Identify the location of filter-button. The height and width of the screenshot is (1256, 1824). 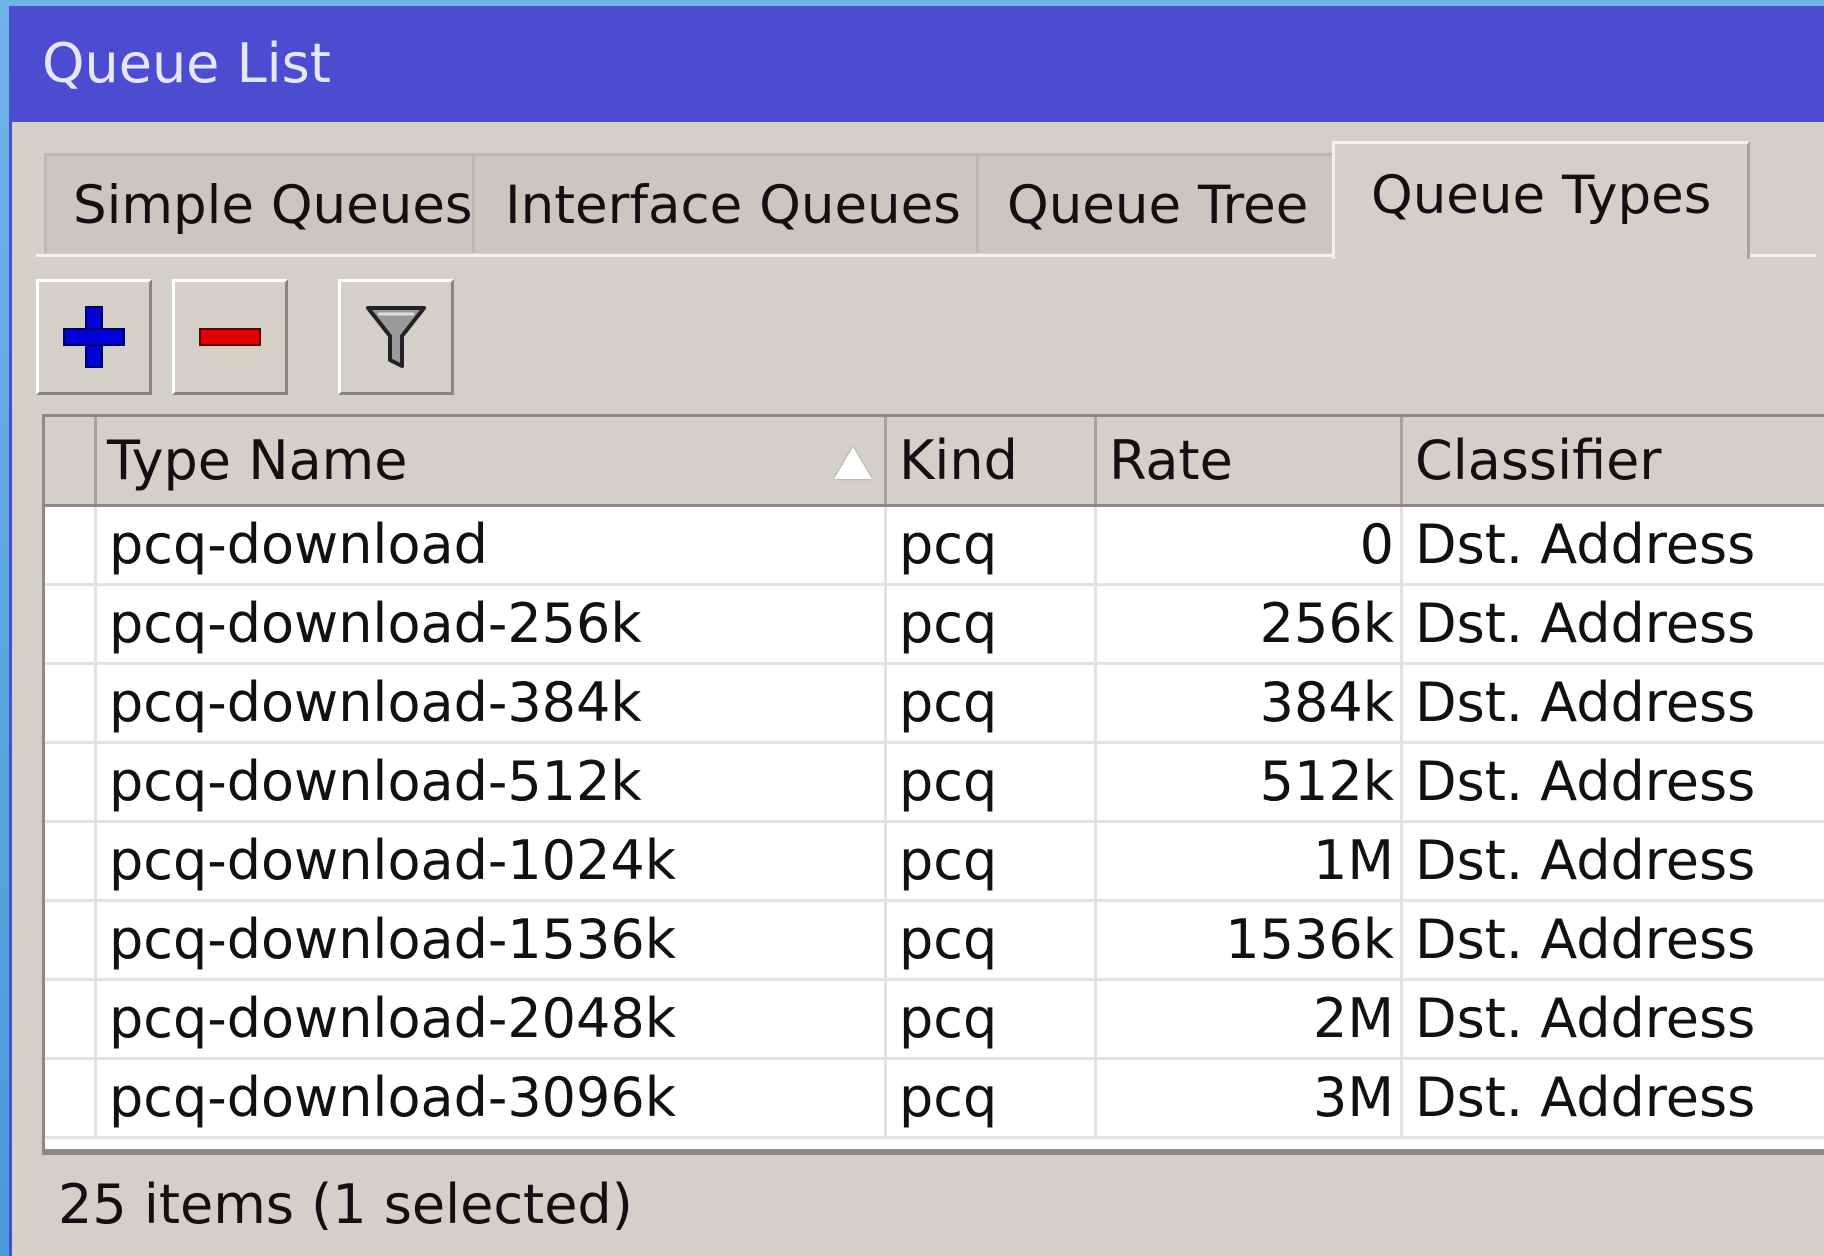
(396, 337).